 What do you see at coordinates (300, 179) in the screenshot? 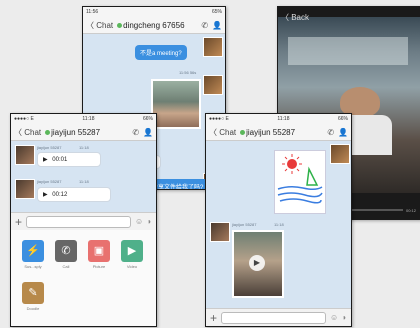
I see `doodle-drawing` at bounding box center [300, 179].